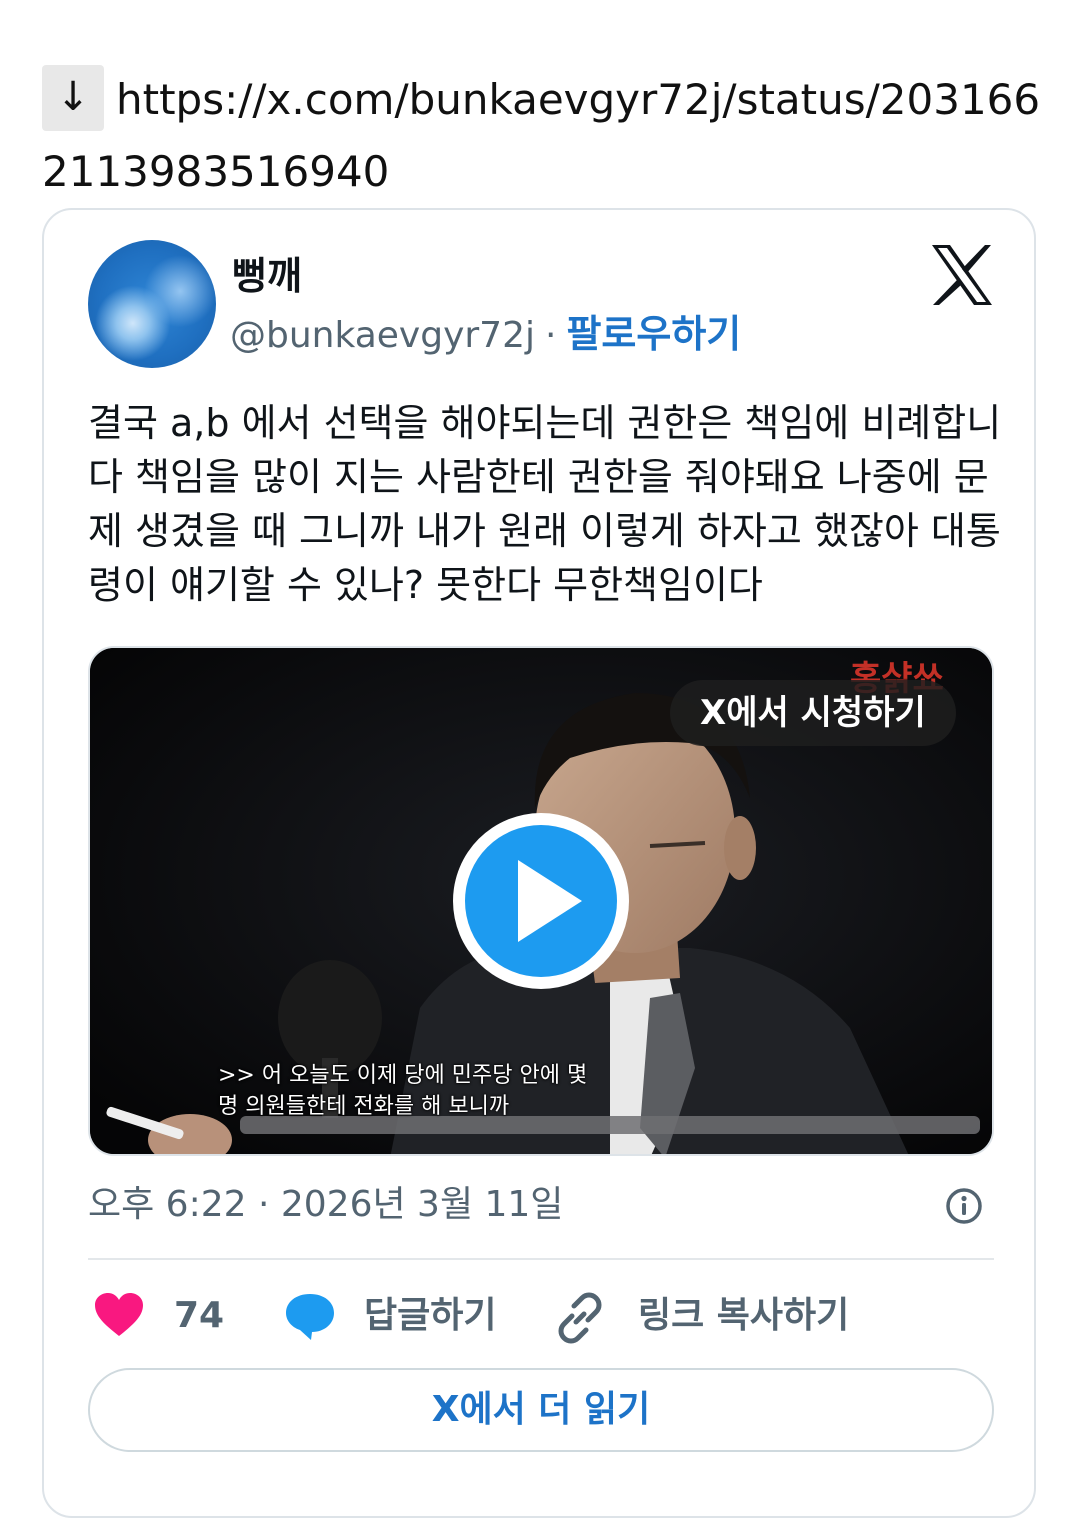  What do you see at coordinates (541, 1410) in the screenshot?
I see `read-more-button: X에서 더 읽기` at bounding box center [541, 1410].